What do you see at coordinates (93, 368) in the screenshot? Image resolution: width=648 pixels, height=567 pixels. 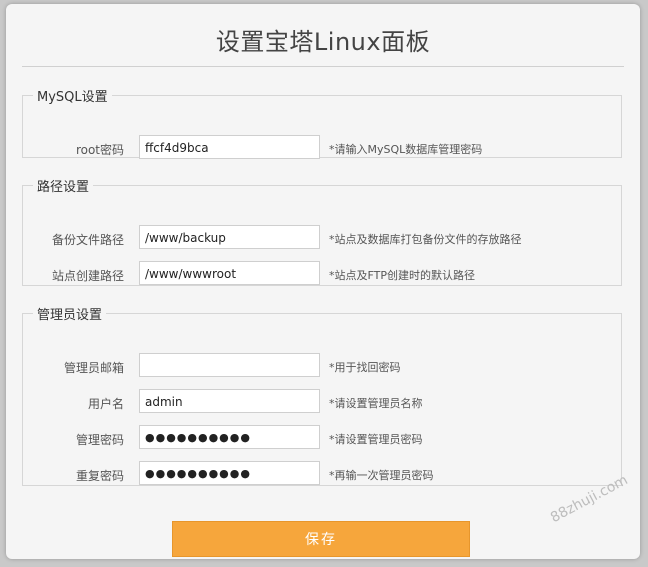 I see `admin-email-label: 管理员邮箱` at bounding box center [93, 368].